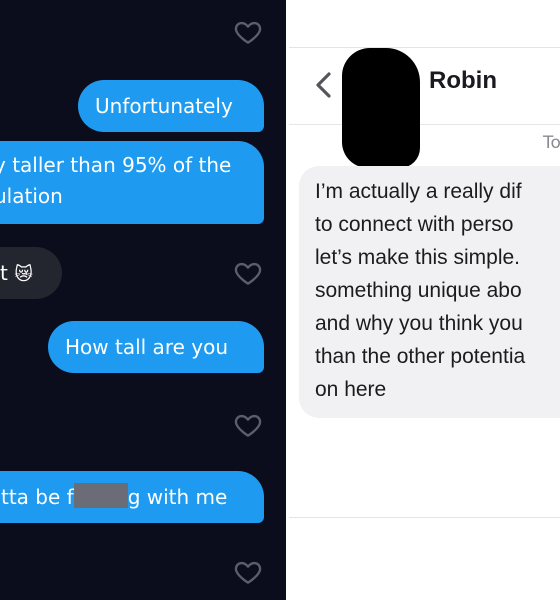 Image resolution: width=560 pixels, height=600 pixels. I want to click on message-line: let’s make this simple., so click(418, 257).